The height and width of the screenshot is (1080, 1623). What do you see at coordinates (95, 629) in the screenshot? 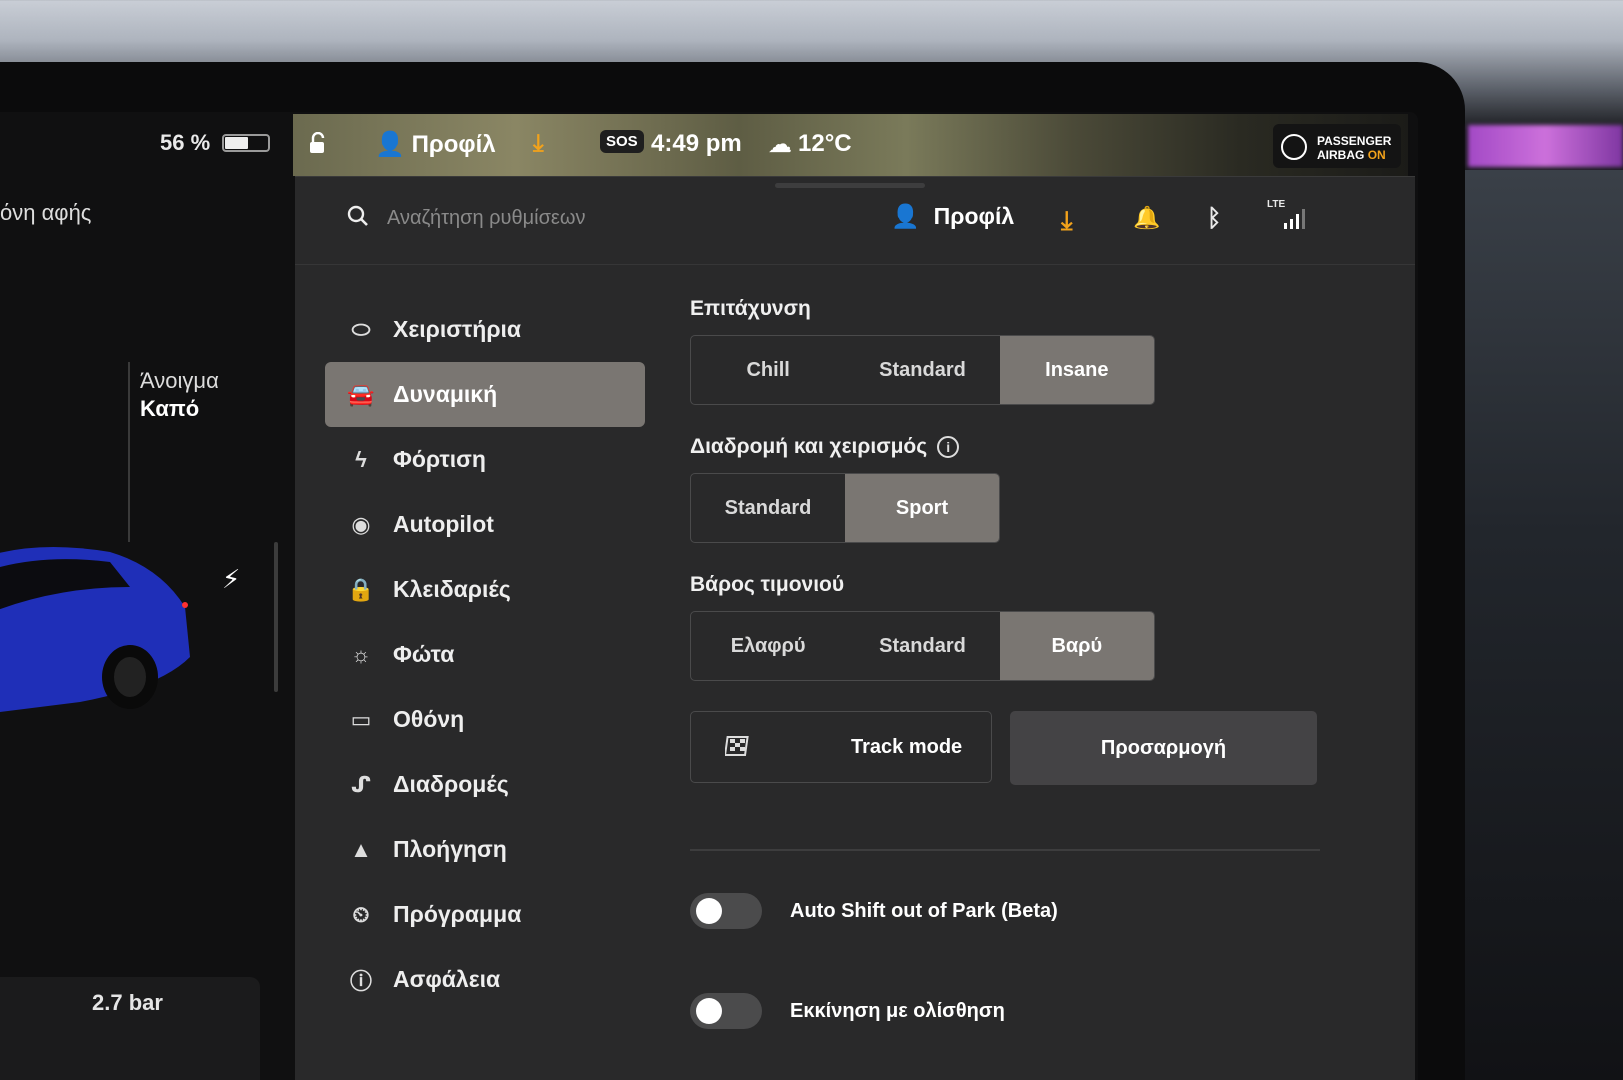
I see `car-image` at bounding box center [95, 629].